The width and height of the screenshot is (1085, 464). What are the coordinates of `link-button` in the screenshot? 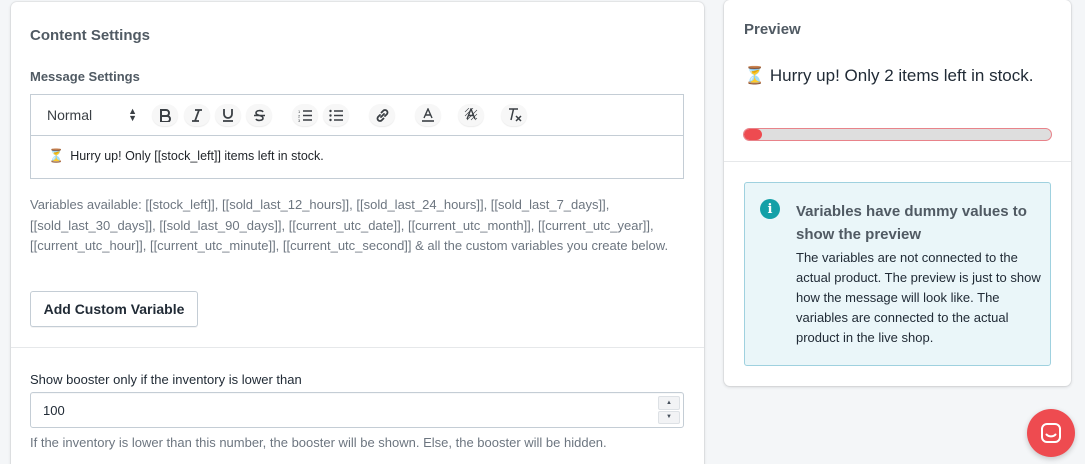 It's located at (382, 115).